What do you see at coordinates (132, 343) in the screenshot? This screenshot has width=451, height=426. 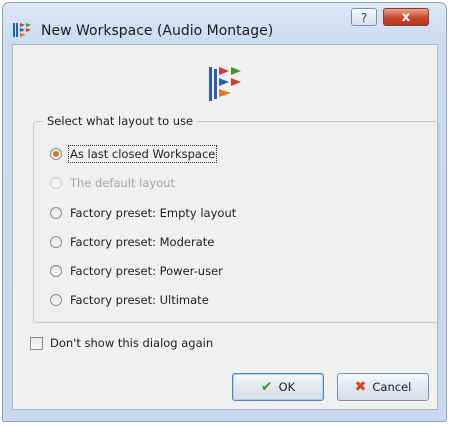 I see `dont-show-again-label: Don't show this dialog again` at bounding box center [132, 343].